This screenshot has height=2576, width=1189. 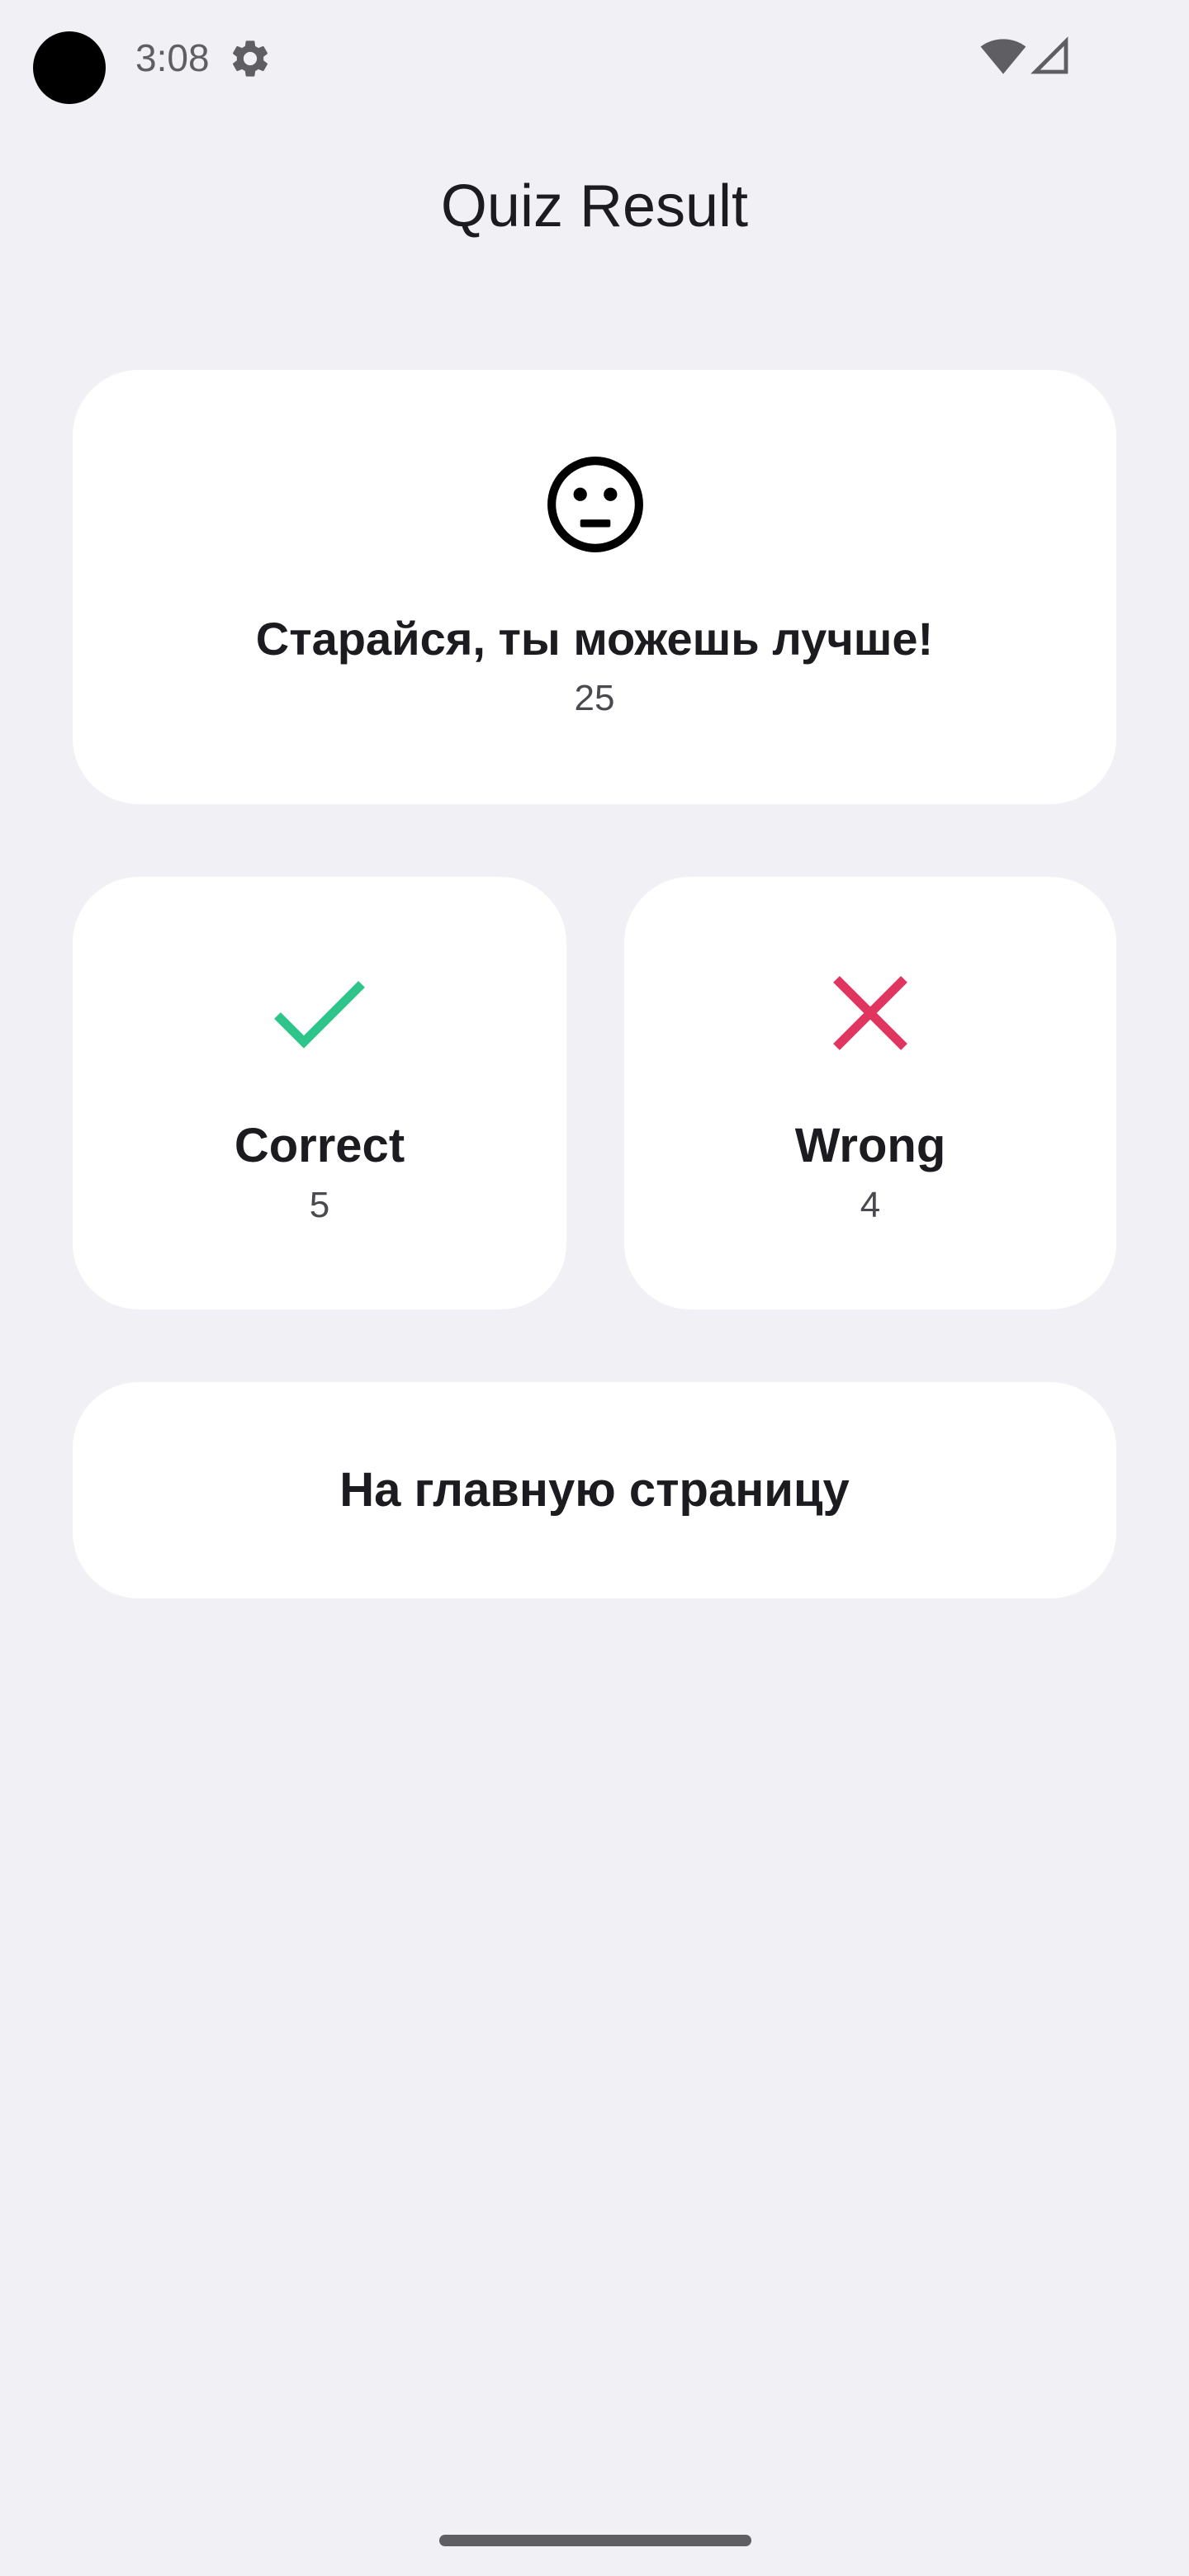 I want to click on home-button-label: На главную страницу, so click(x=594, y=1490).